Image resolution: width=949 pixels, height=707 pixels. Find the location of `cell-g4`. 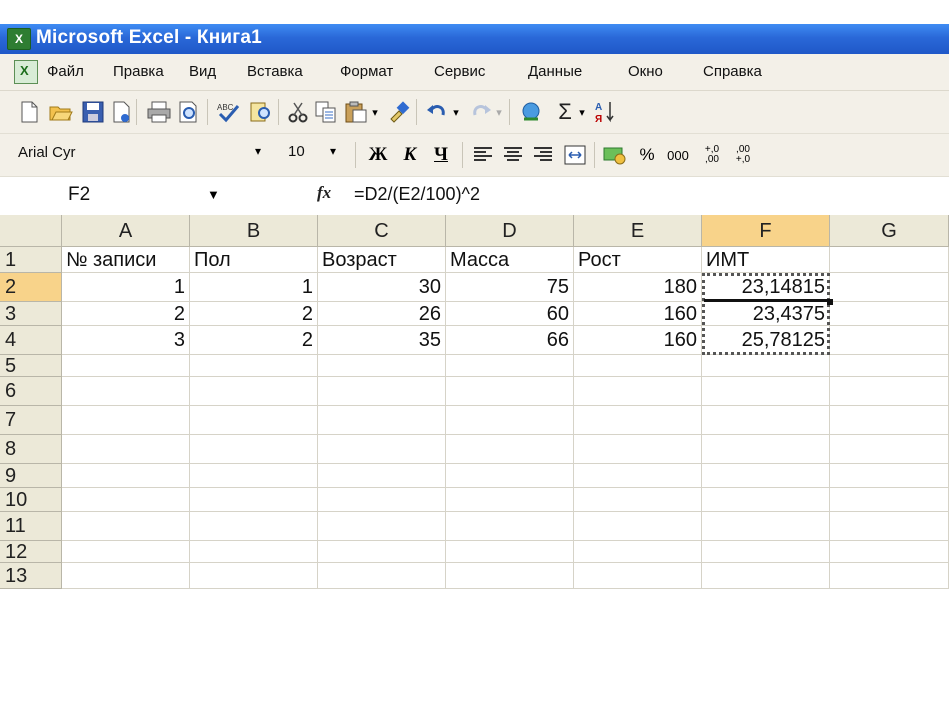

cell-g4 is located at coordinates (889, 340).